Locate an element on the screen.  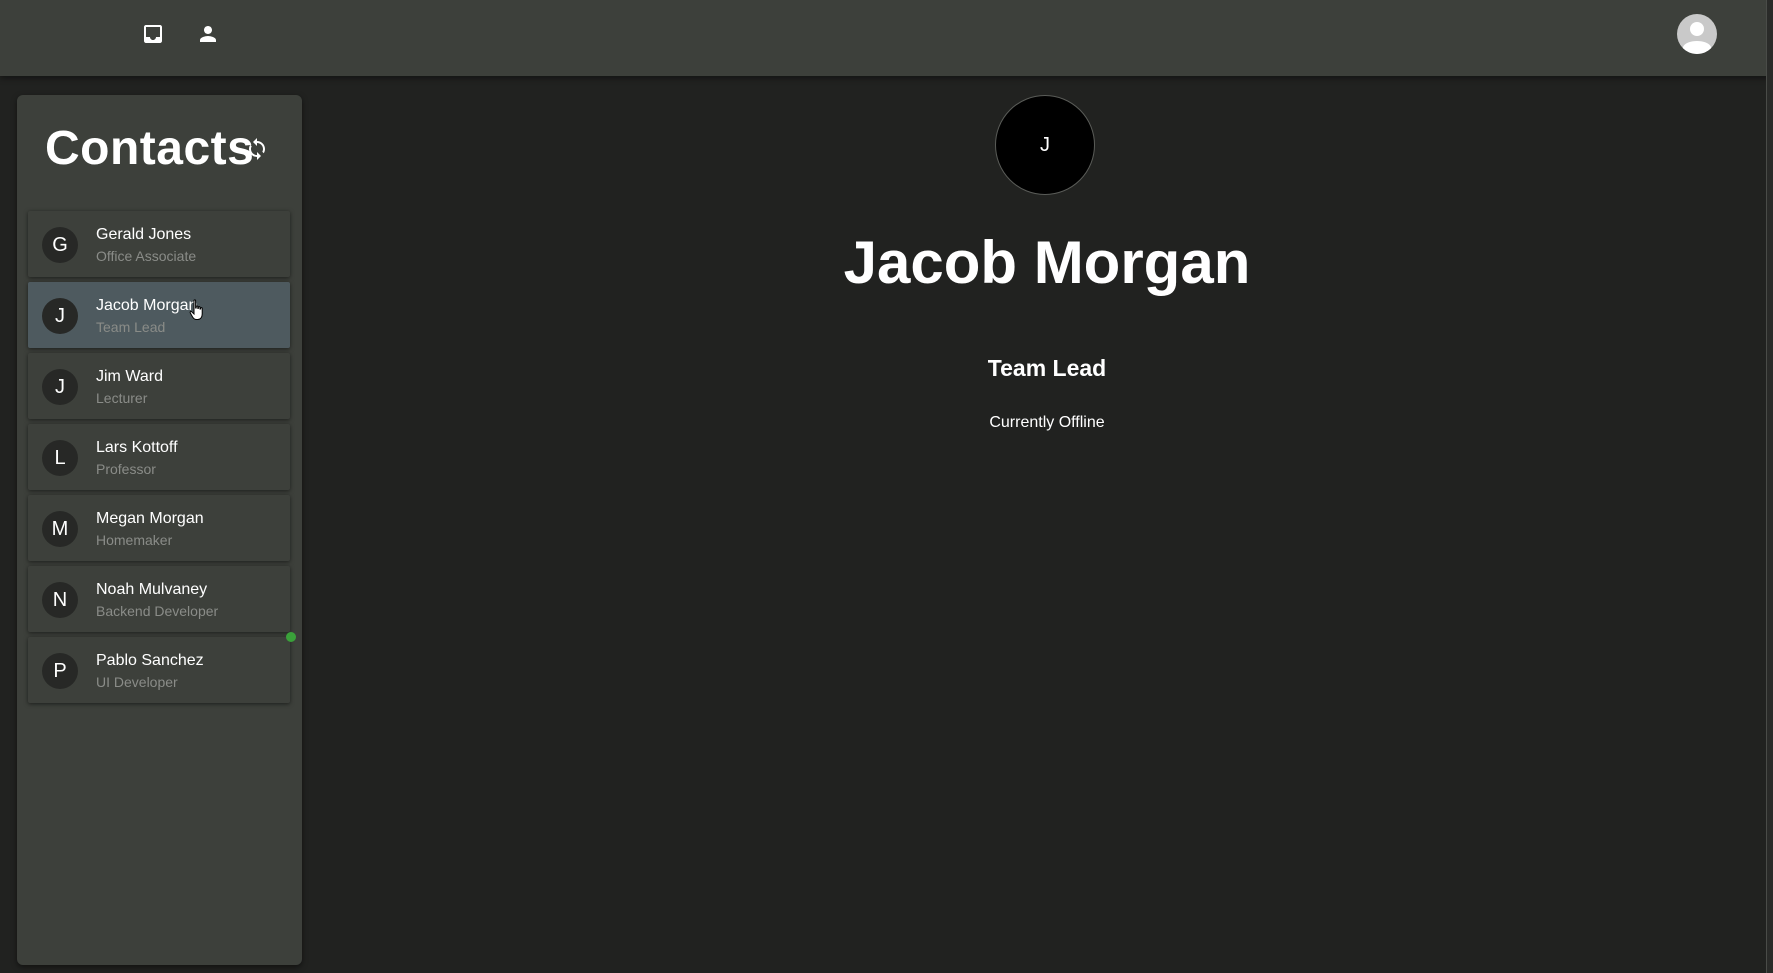
contact-item: P Pablo Sanchez UI Developer is located at coordinates (159, 670).